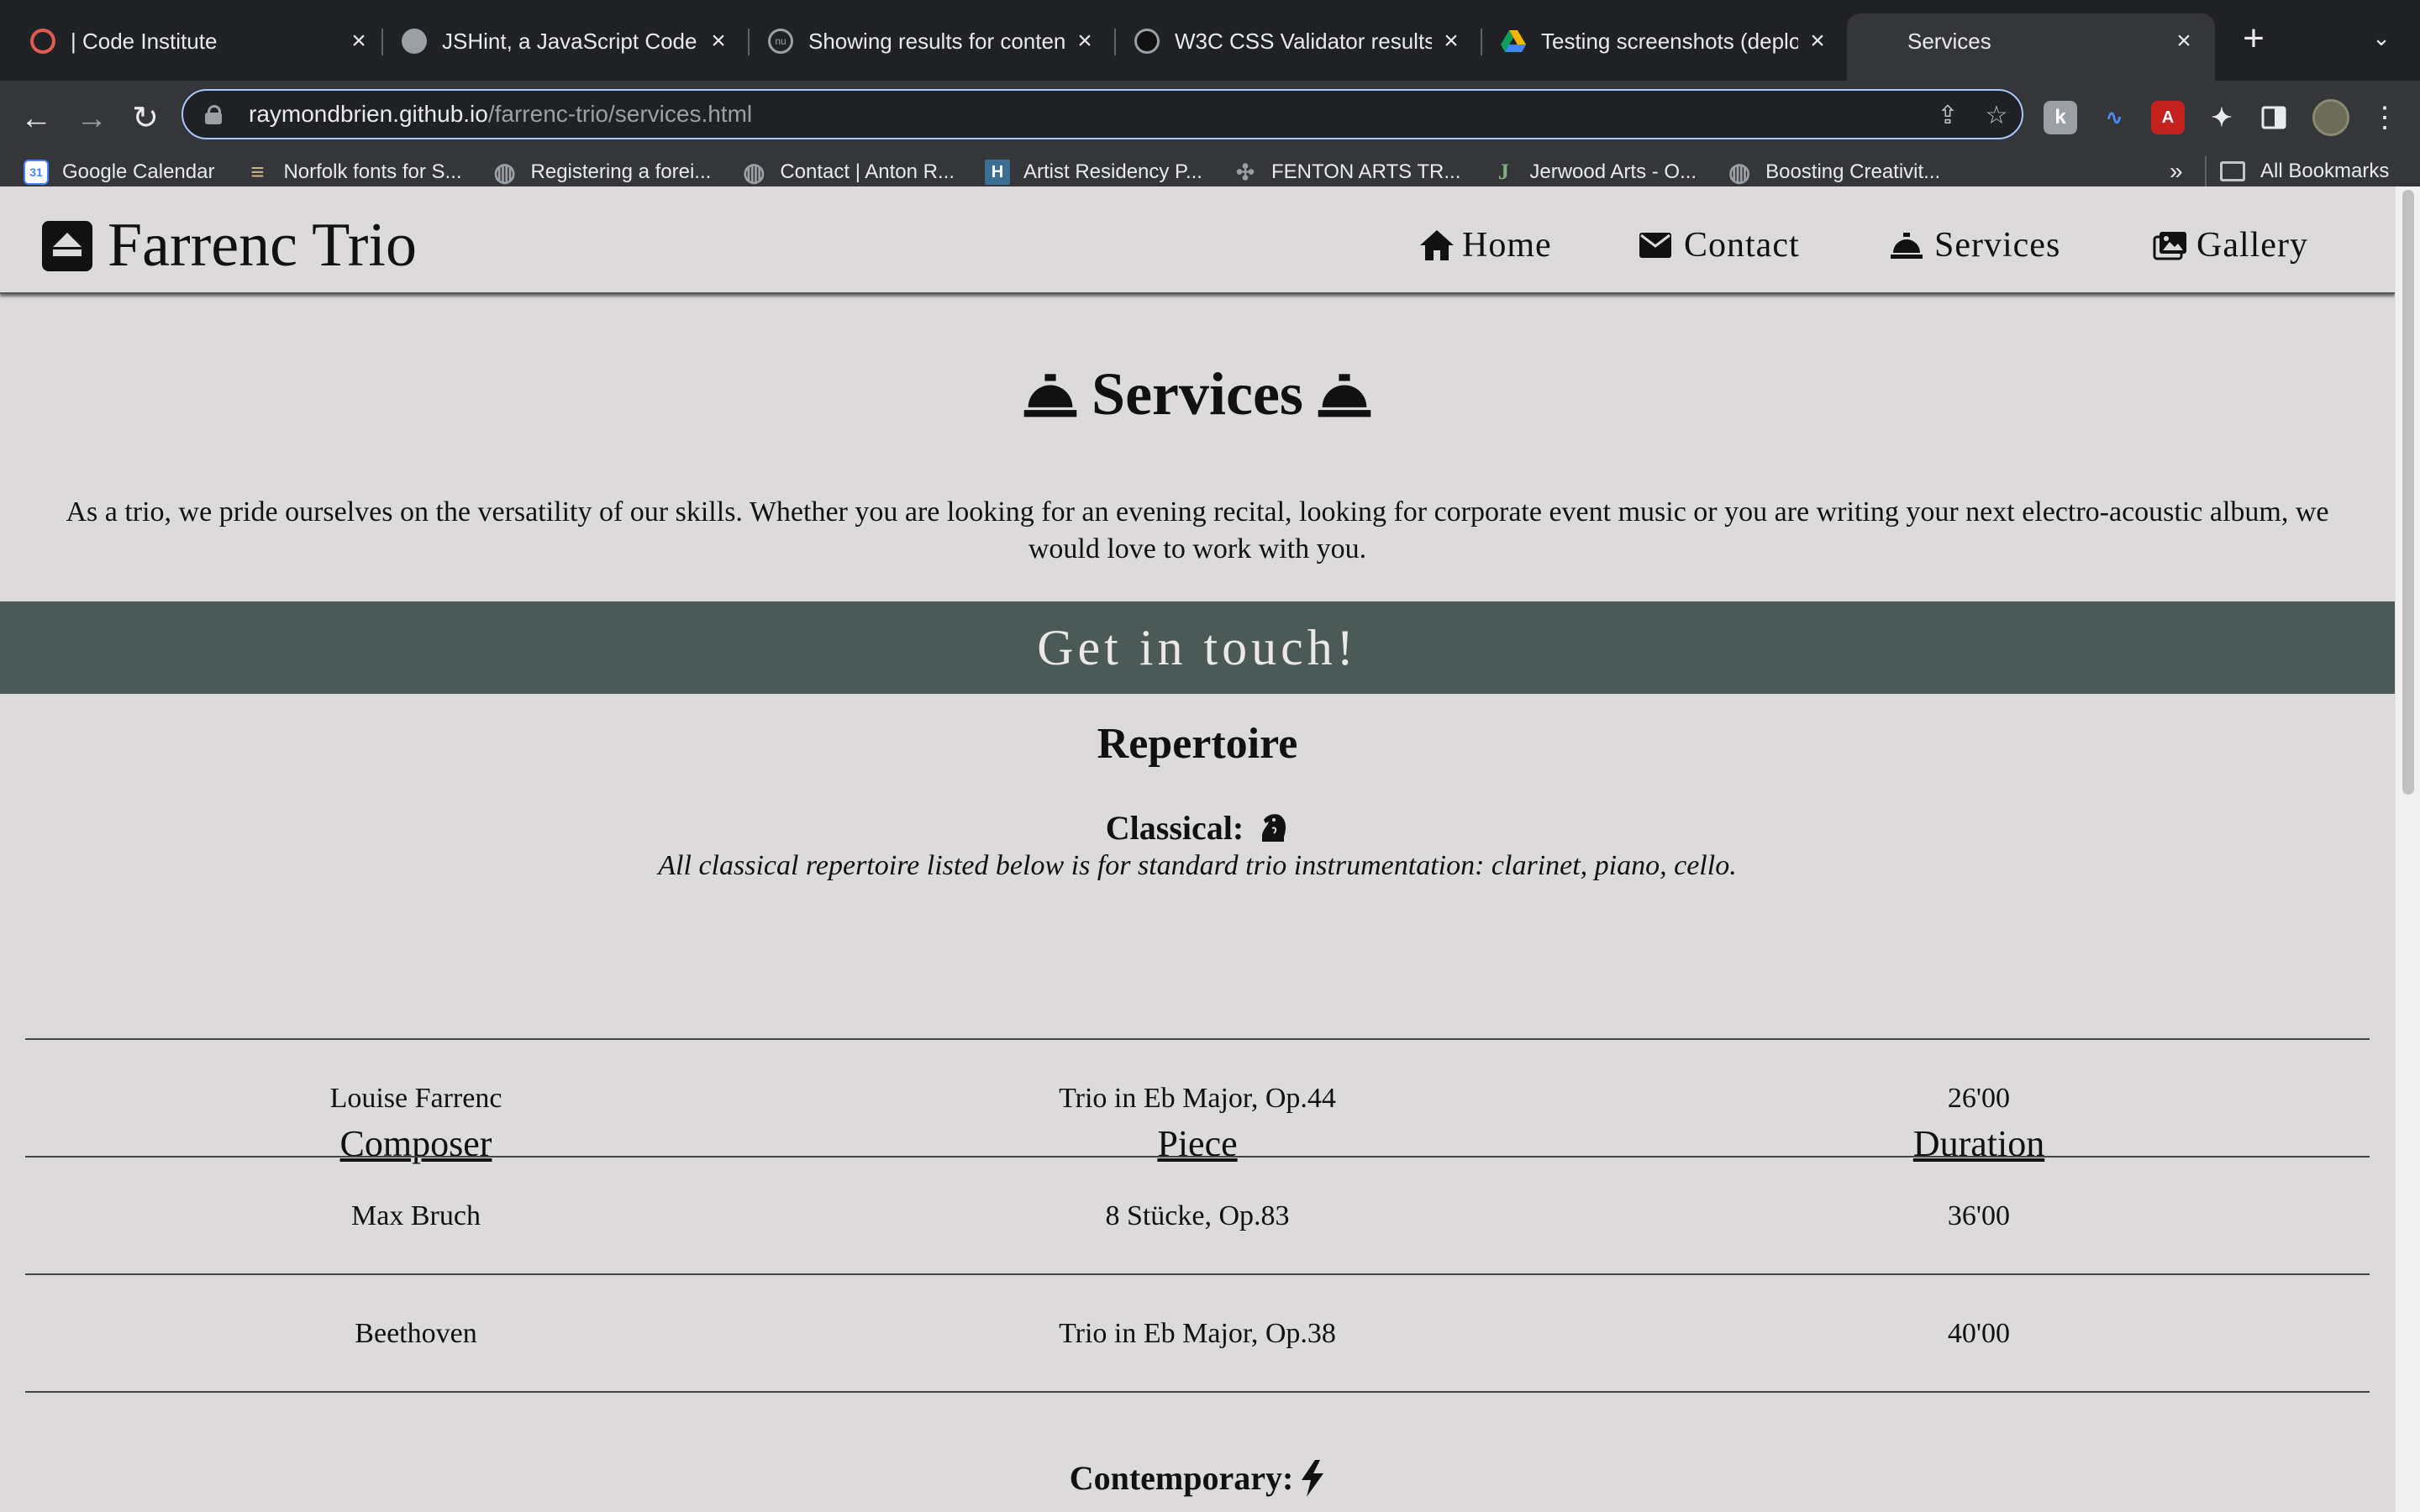  What do you see at coordinates (569, 41) in the screenshot?
I see `tab-title: JSHint, a JavaScript Code` at bounding box center [569, 41].